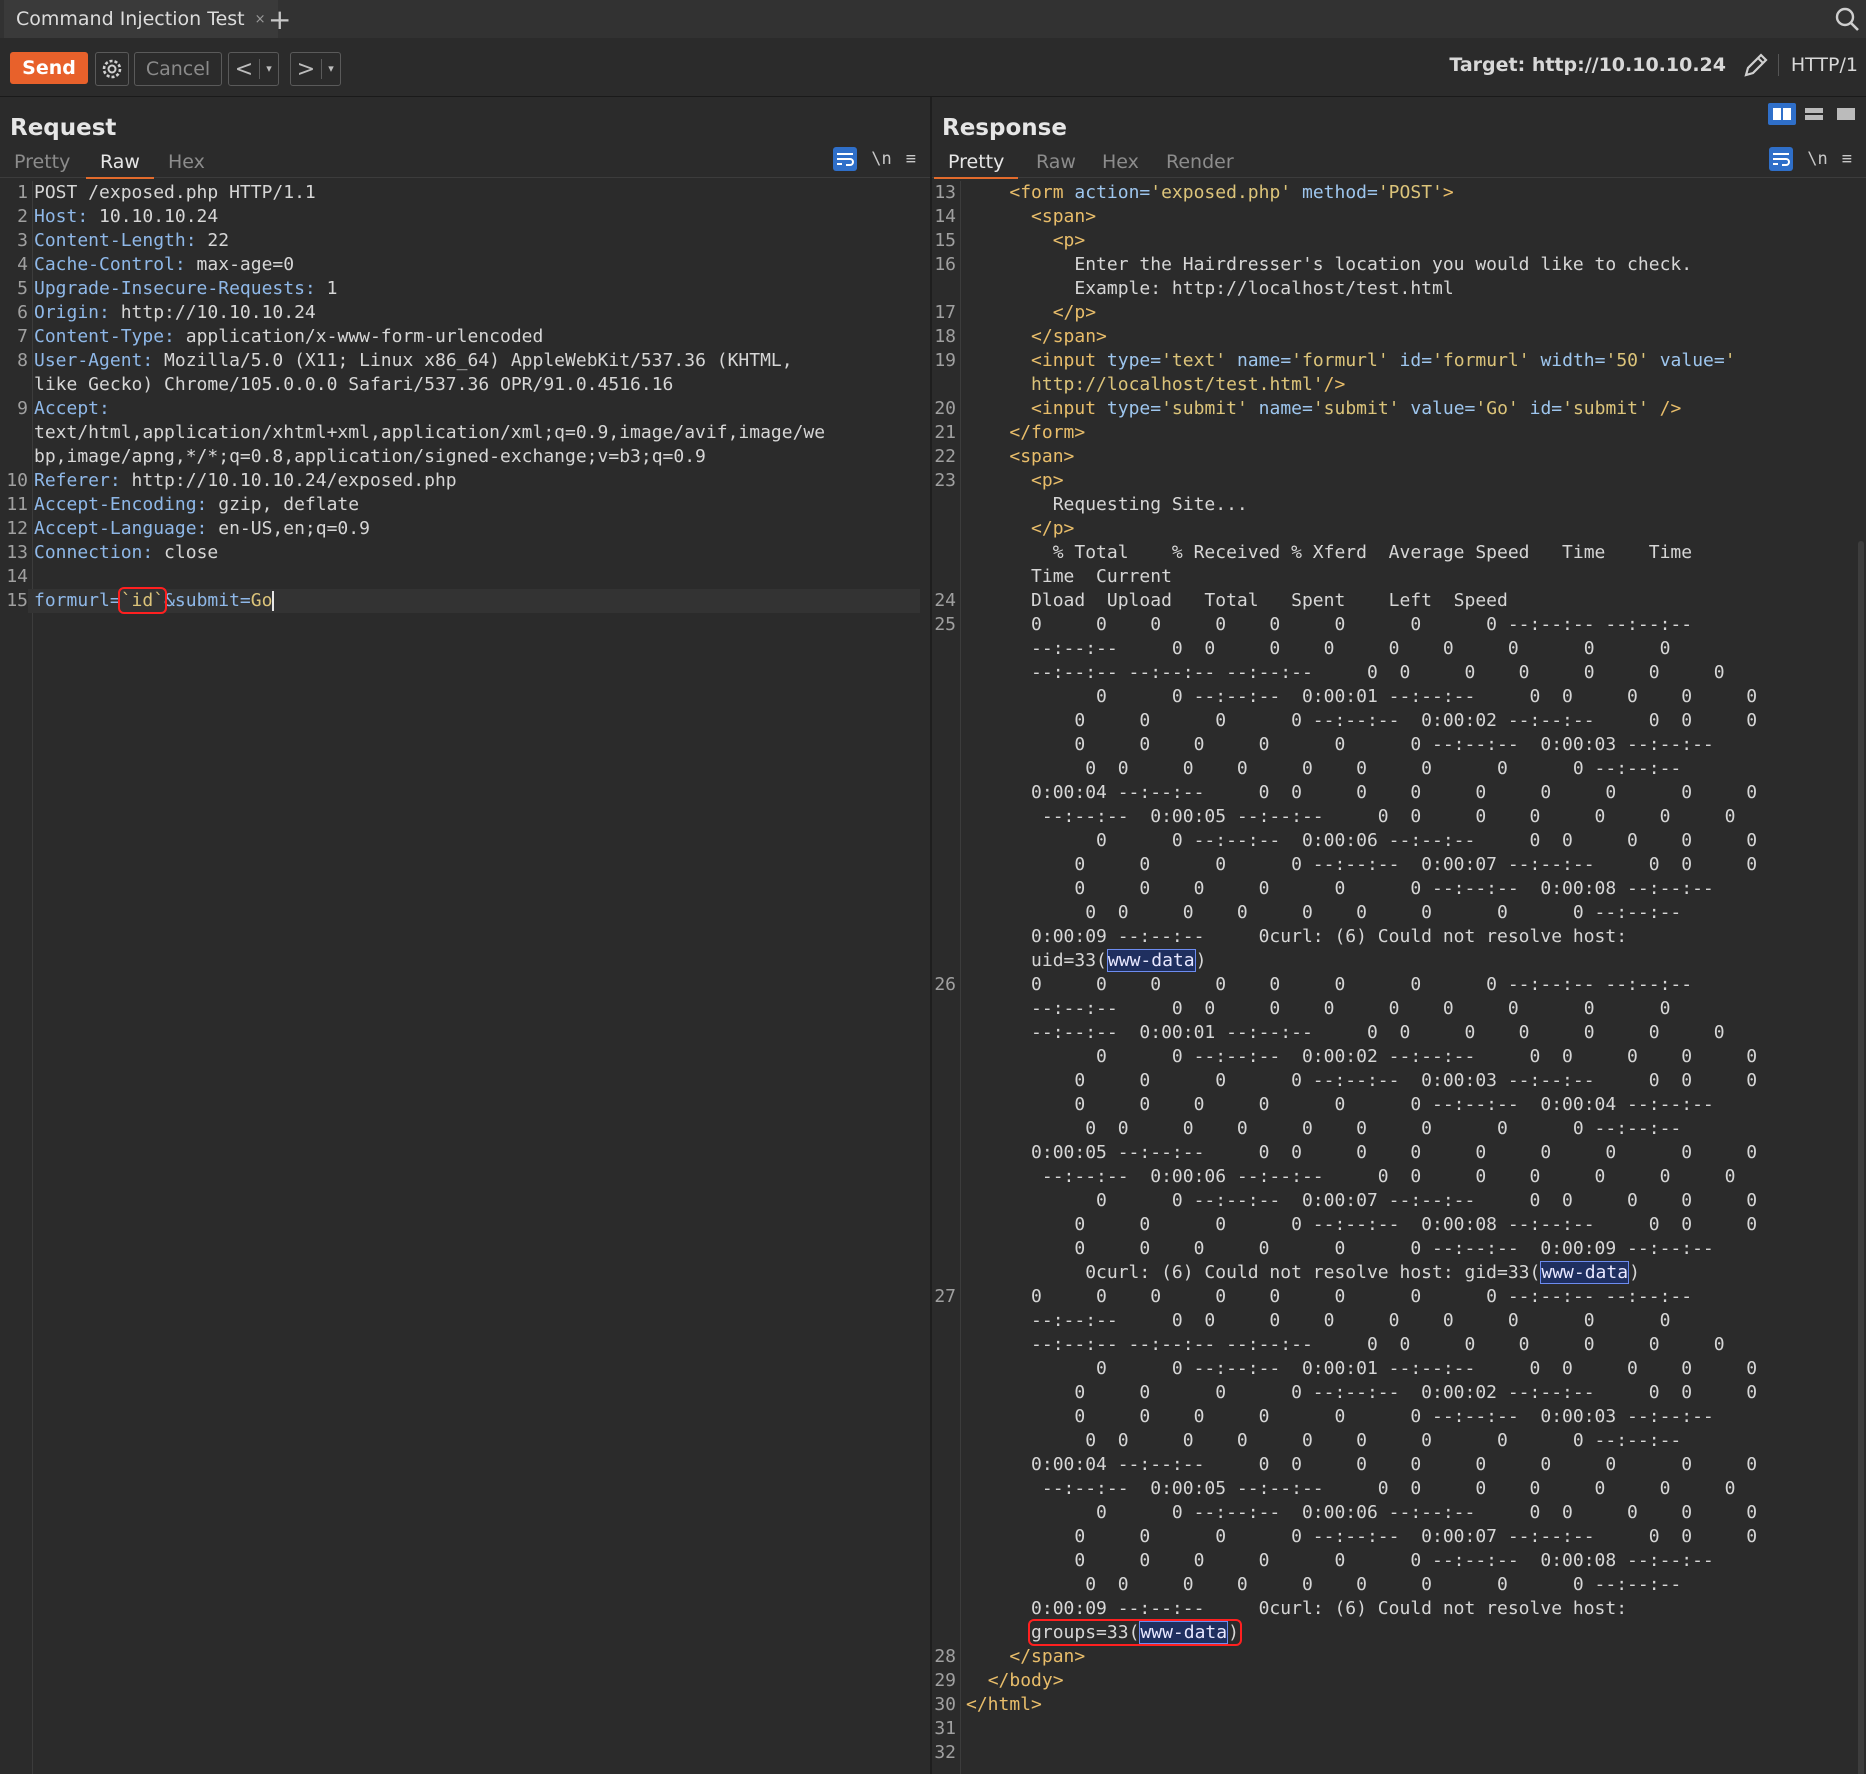 Image resolution: width=1866 pixels, height=1774 pixels. I want to click on forward-nav-group: > ▾, so click(315, 69).